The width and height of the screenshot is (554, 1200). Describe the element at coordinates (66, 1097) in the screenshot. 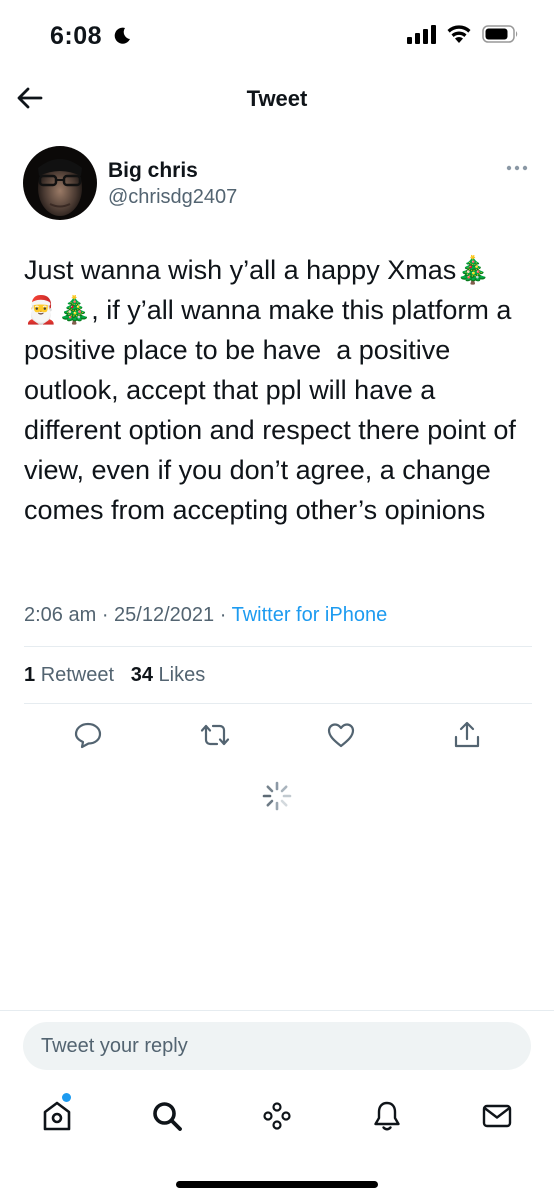

I see `unread-dot` at that location.